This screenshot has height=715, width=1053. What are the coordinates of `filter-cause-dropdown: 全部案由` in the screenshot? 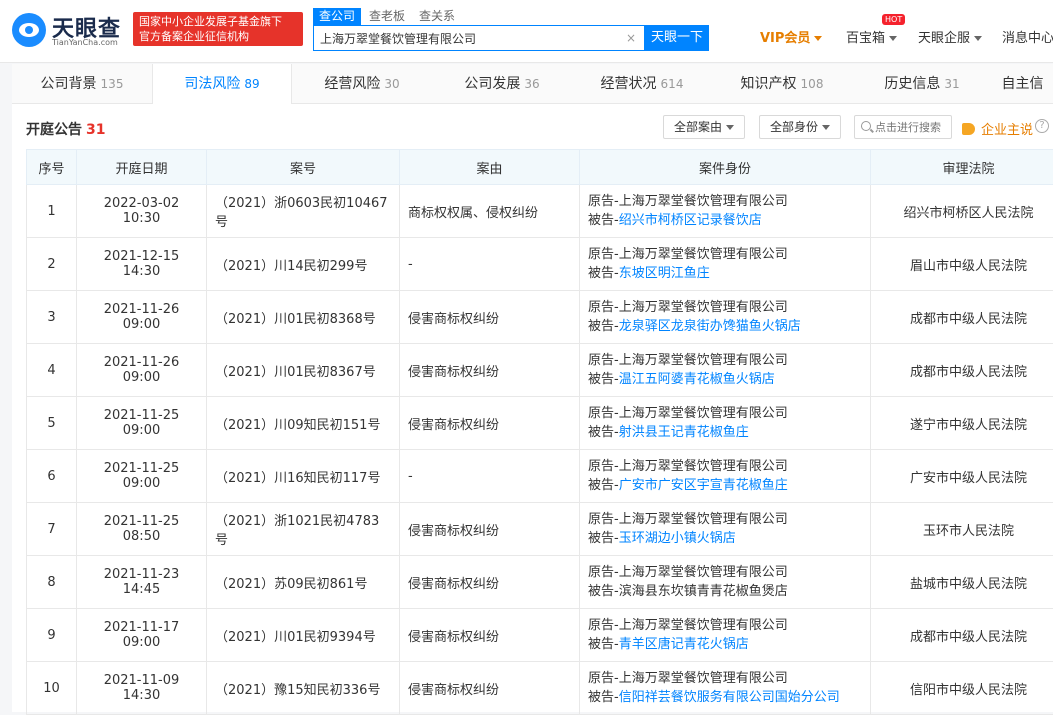 It's located at (704, 127).